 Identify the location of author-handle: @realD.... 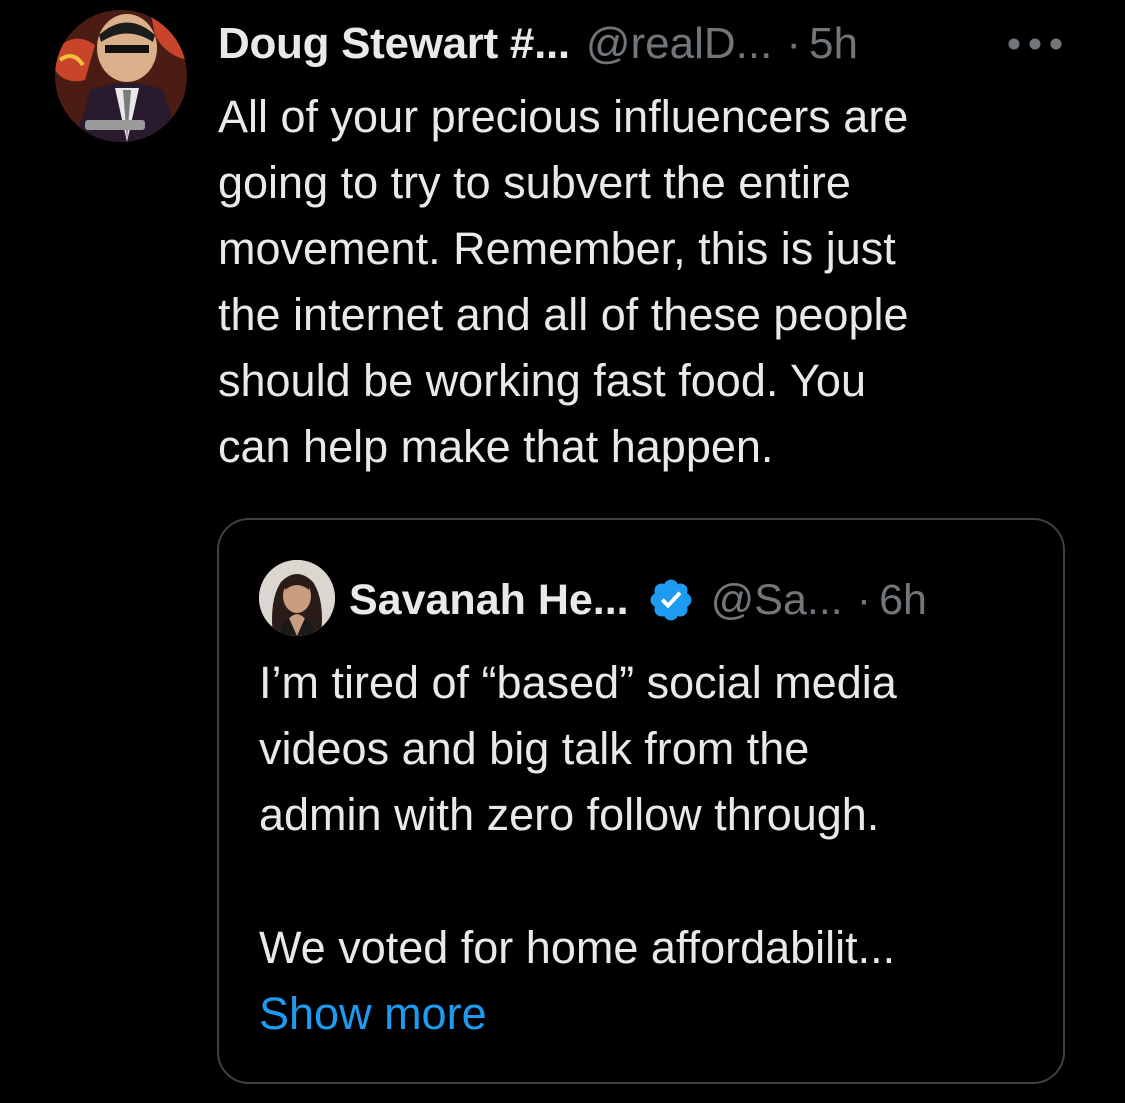
(679, 44).